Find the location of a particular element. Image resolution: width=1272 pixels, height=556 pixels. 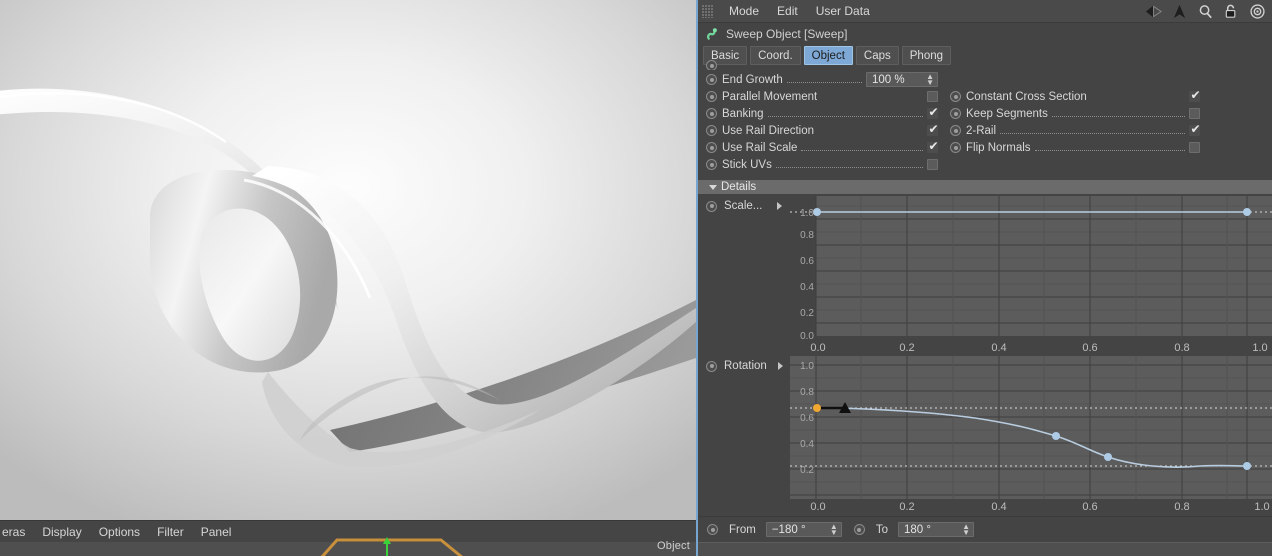

constant-cross-section-checkbox is located at coordinates (1195, 95).